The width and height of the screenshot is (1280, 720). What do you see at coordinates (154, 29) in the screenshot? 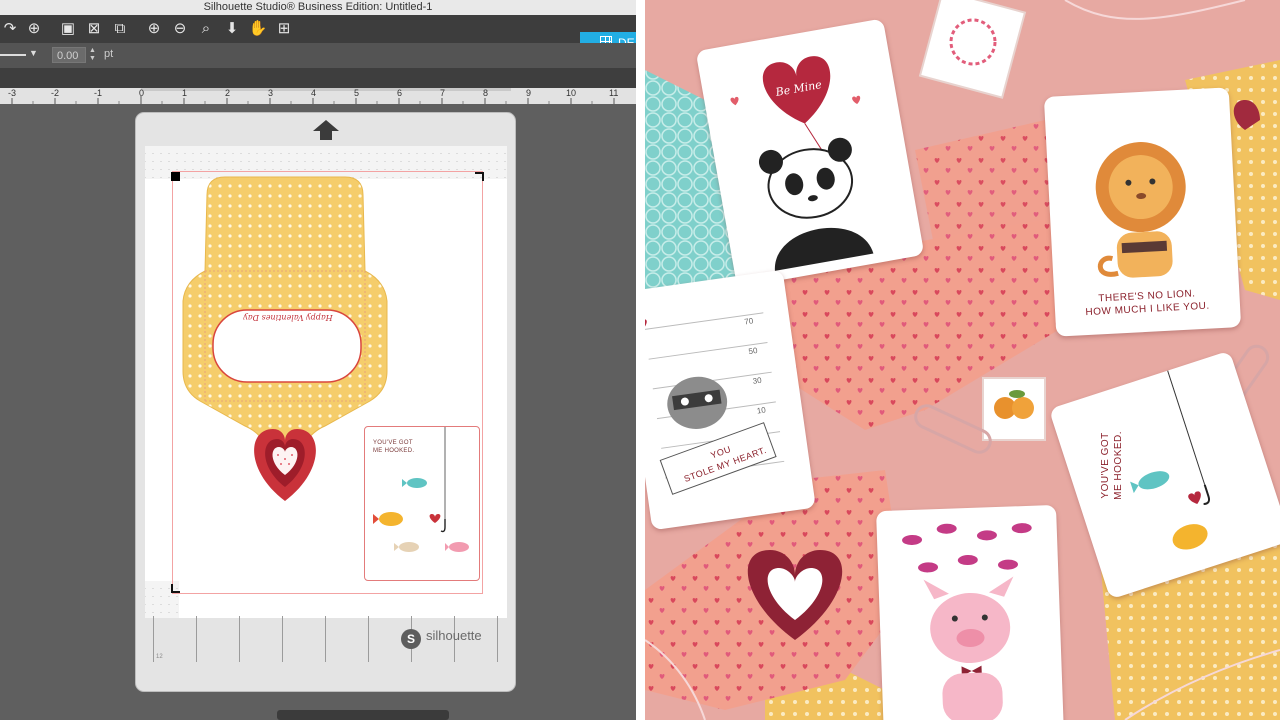
I see `zoom-in-icon: ⊕` at bounding box center [154, 29].